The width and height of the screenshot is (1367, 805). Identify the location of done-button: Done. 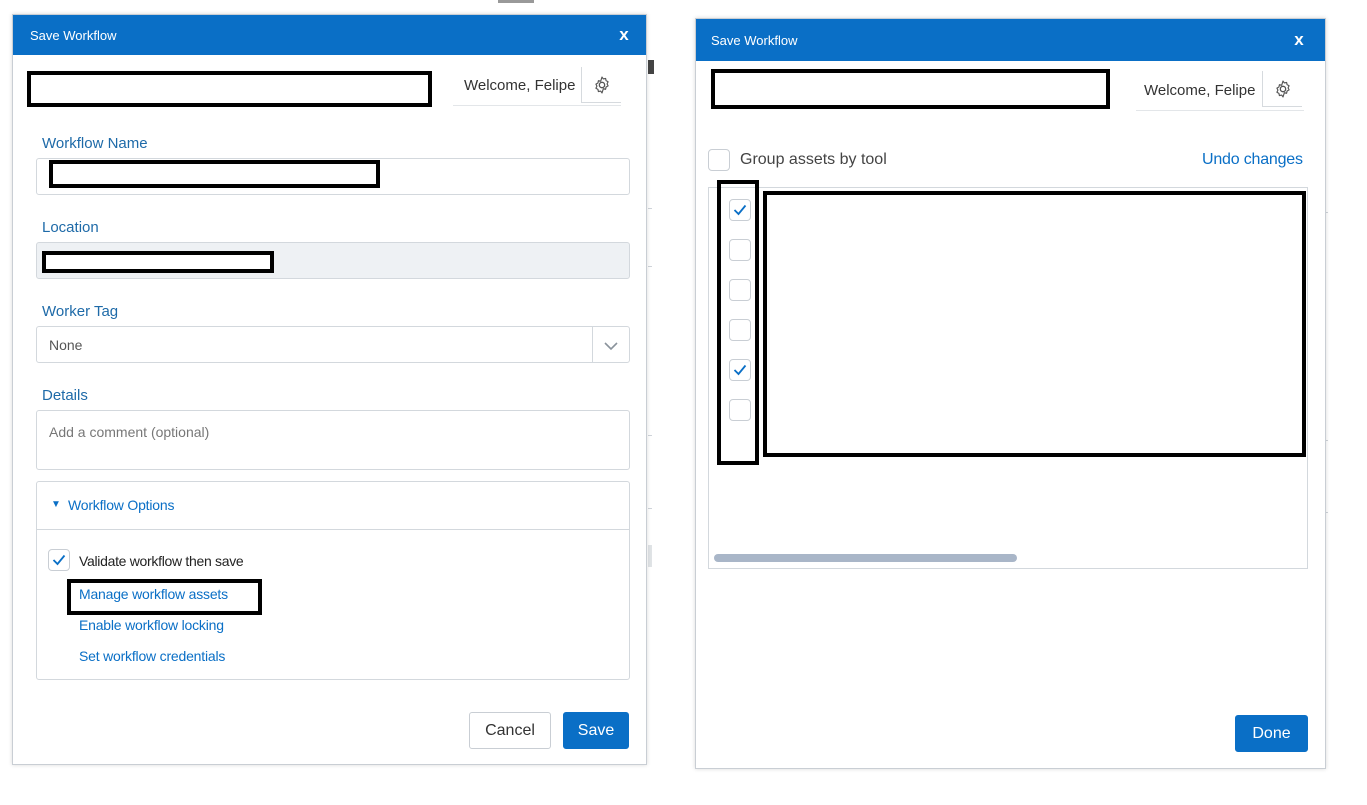
(1271, 733).